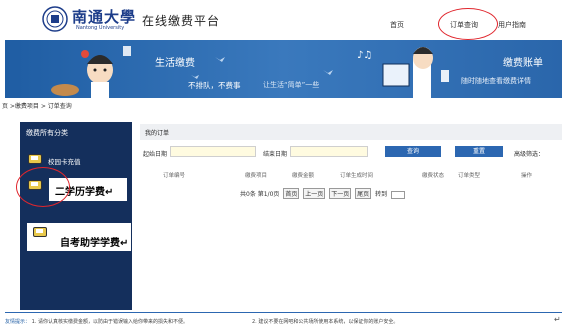  Describe the element at coordinates (523, 63) in the screenshot. I see `banner-bill-title: 缴费账单` at that location.